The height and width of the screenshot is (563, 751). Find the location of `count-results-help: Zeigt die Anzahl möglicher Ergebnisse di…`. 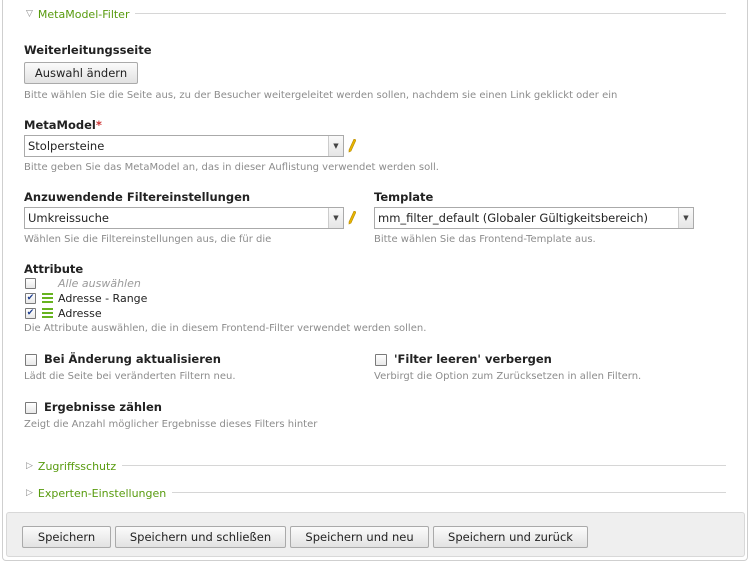

count-results-help: Zeigt die Anzahl möglicher Ergebnisse di… is located at coordinates (171, 424).